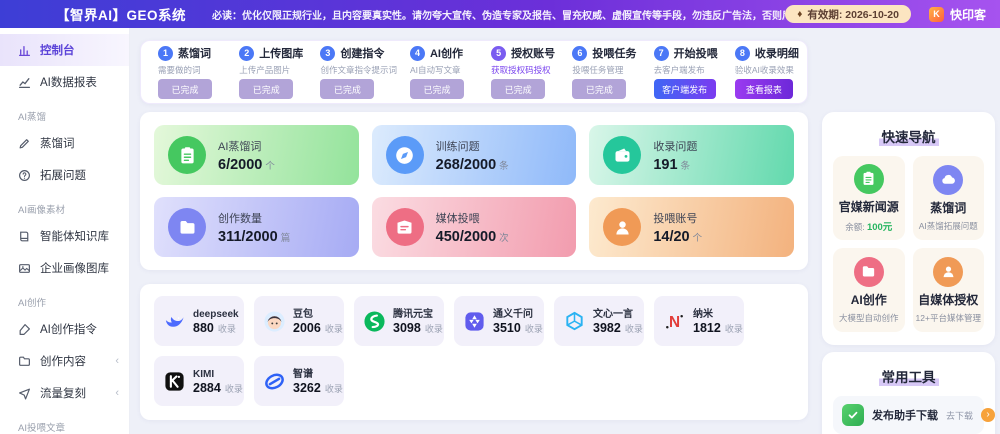 The image size is (1000, 434). What do you see at coordinates (418, 327) in the screenshot?
I see `platform-count: 3098 收录` at bounding box center [418, 327].